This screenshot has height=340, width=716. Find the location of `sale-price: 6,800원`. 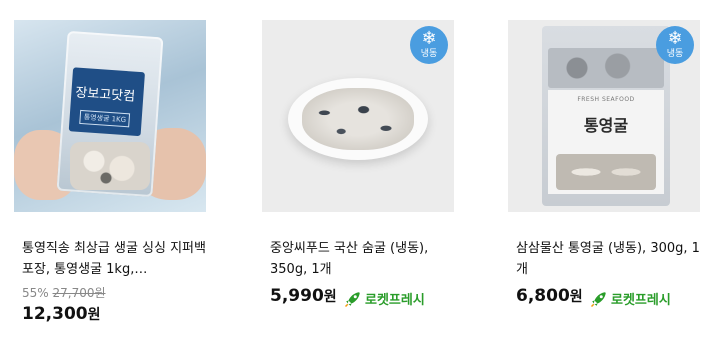

sale-price: 6,800원 is located at coordinates (549, 296).